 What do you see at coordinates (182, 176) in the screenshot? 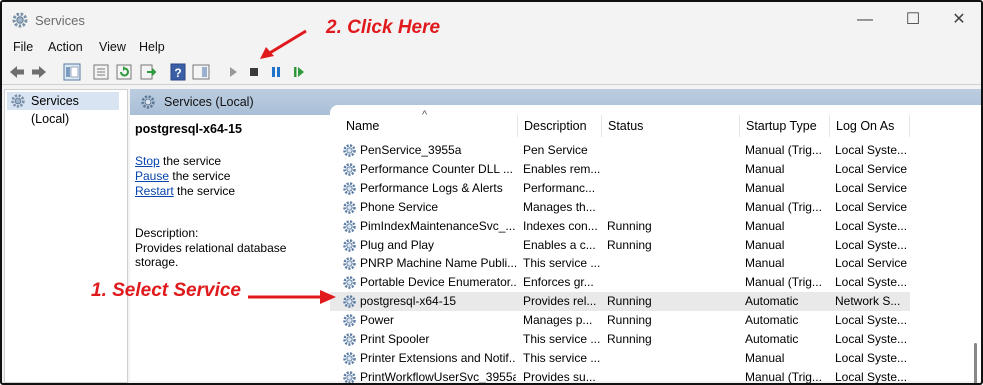
I see `pause-action: Pause the service` at bounding box center [182, 176].